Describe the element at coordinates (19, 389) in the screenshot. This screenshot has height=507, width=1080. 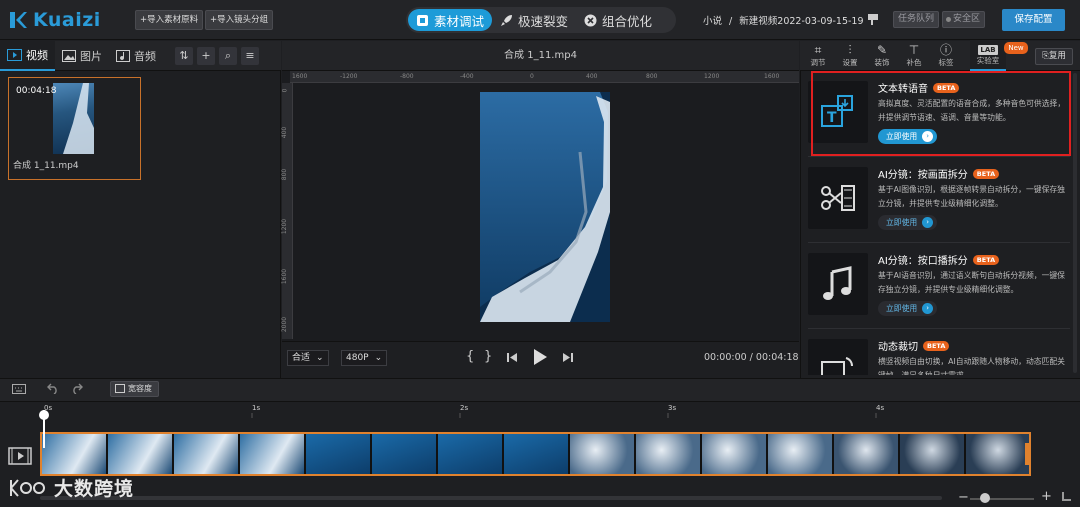
I see `keyboard-icon` at that location.